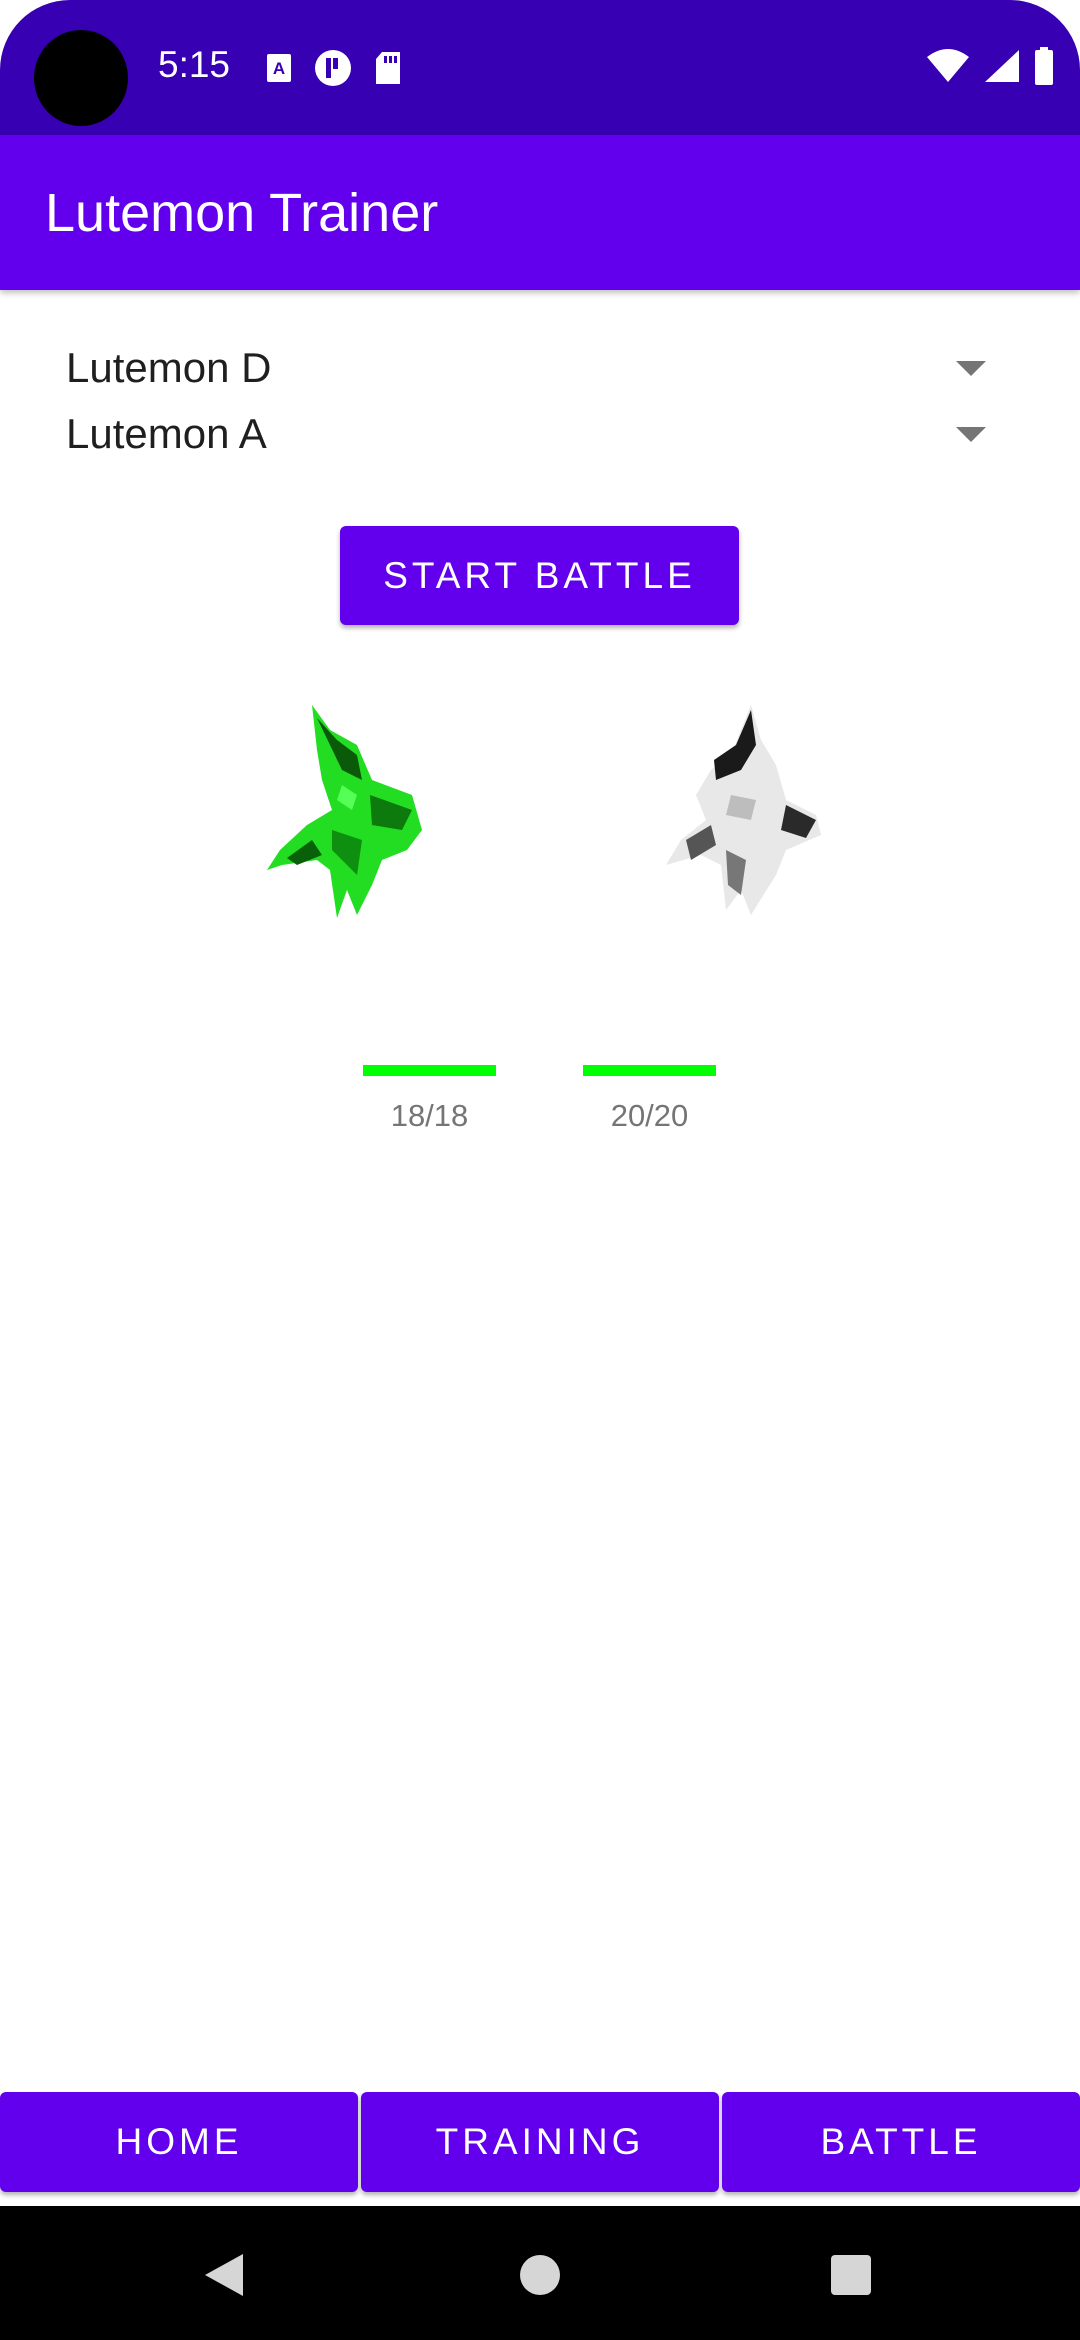 The image size is (1080, 2340). What do you see at coordinates (169, 367) in the screenshot?
I see `spinner-selected-text: Lutemon D` at bounding box center [169, 367].